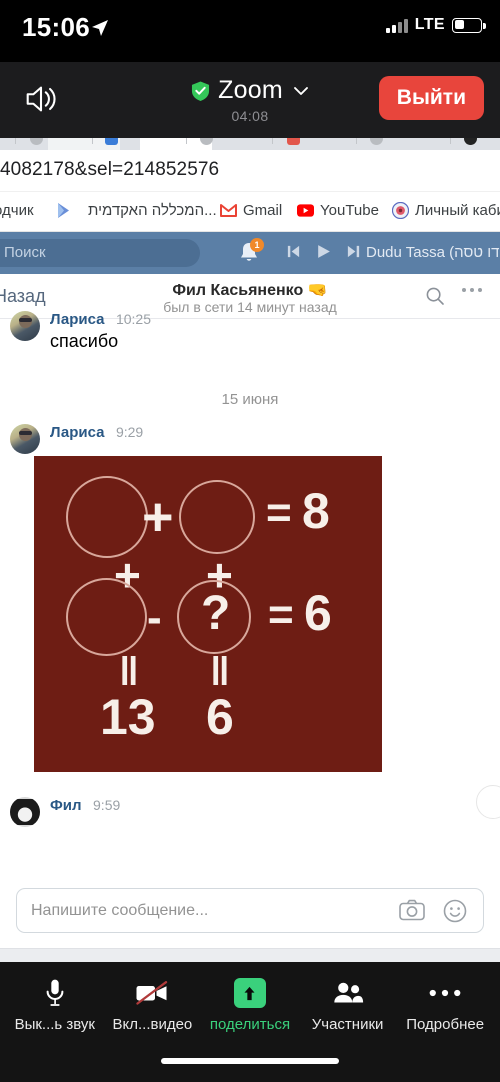 This screenshot has width=500, height=1082. I want to click on bookmark-label: YouTube, so click(349, 210).